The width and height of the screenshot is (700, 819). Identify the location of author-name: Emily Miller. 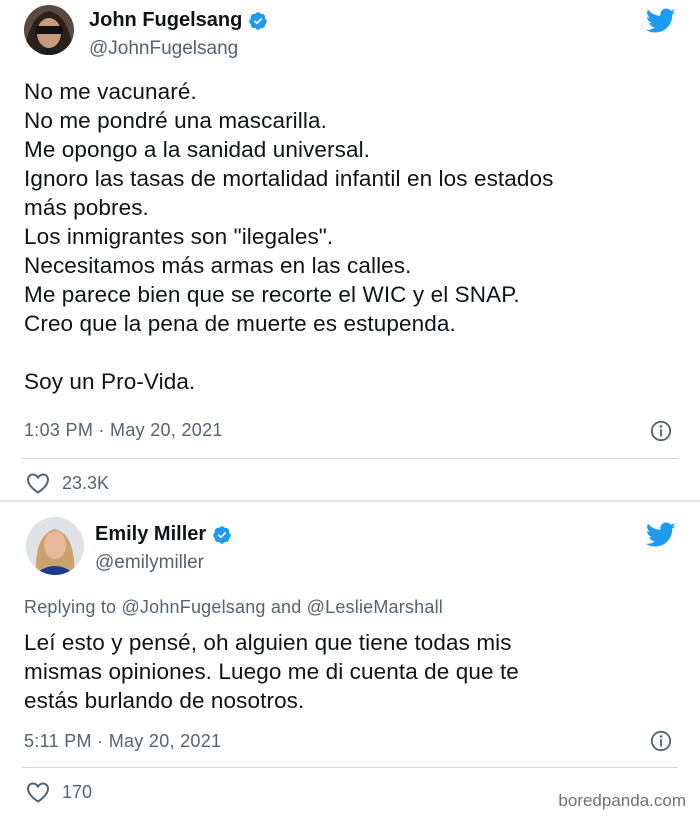
(163, 534).